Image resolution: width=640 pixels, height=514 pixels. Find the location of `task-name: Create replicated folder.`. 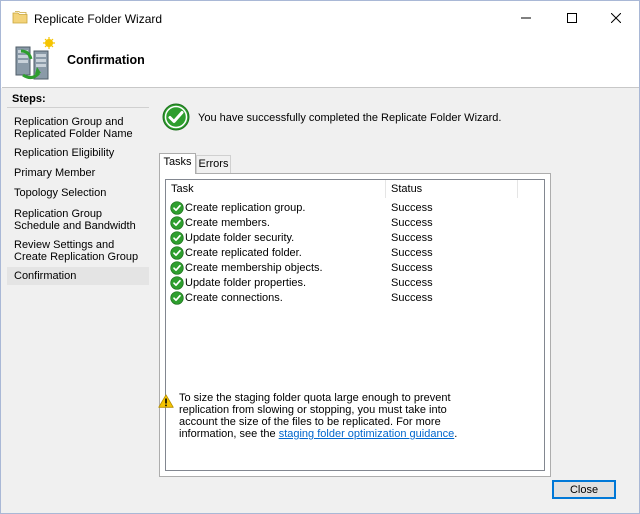

task-name: Create replicated folder. is located at coordinates (243, 253).